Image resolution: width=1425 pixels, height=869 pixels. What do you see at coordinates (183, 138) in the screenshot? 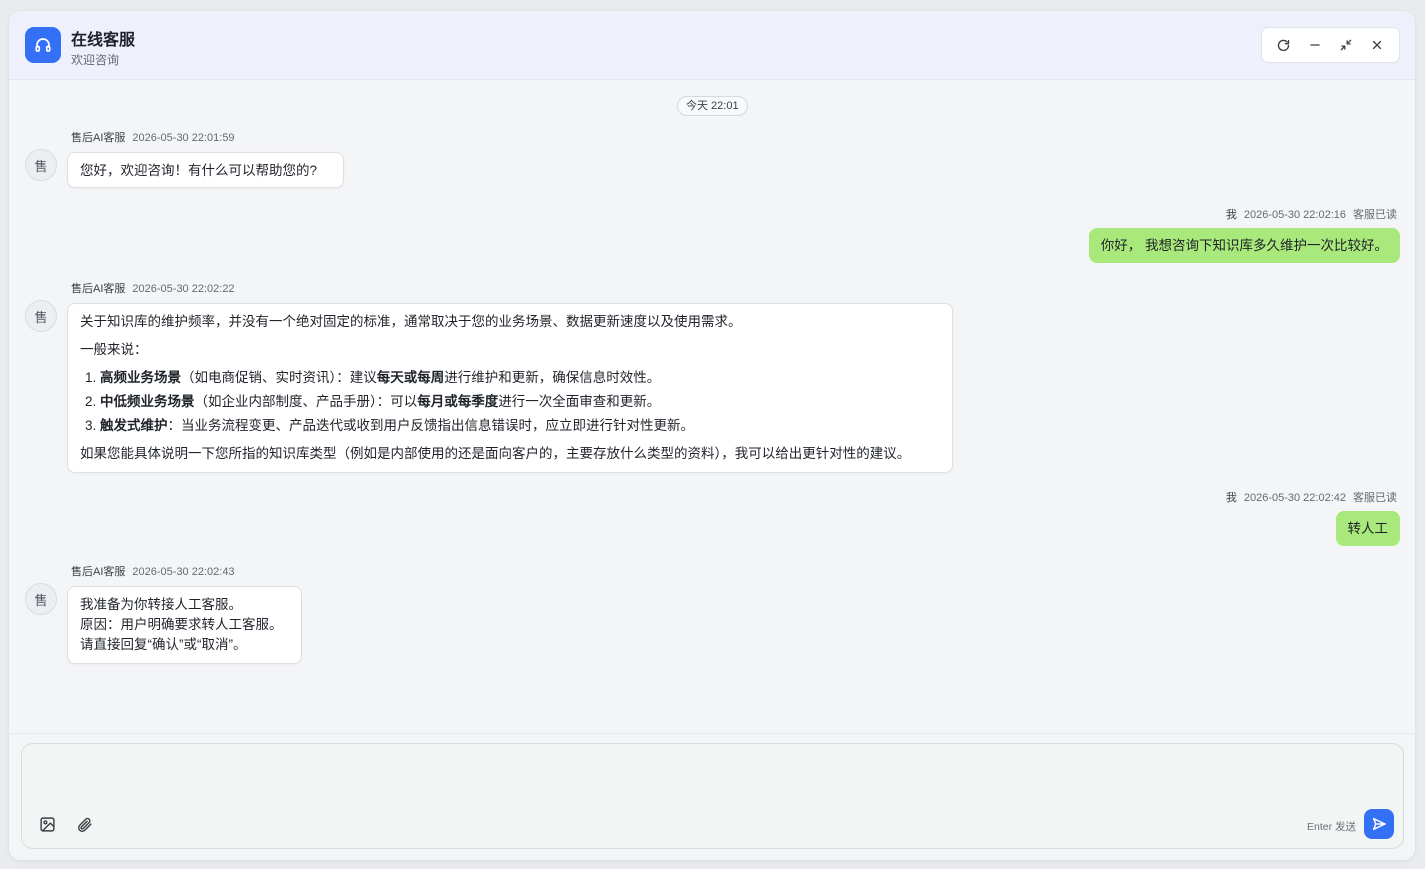
I see `message-time: 2026-05-30 22:01:59` at bounding box center [183, 138].